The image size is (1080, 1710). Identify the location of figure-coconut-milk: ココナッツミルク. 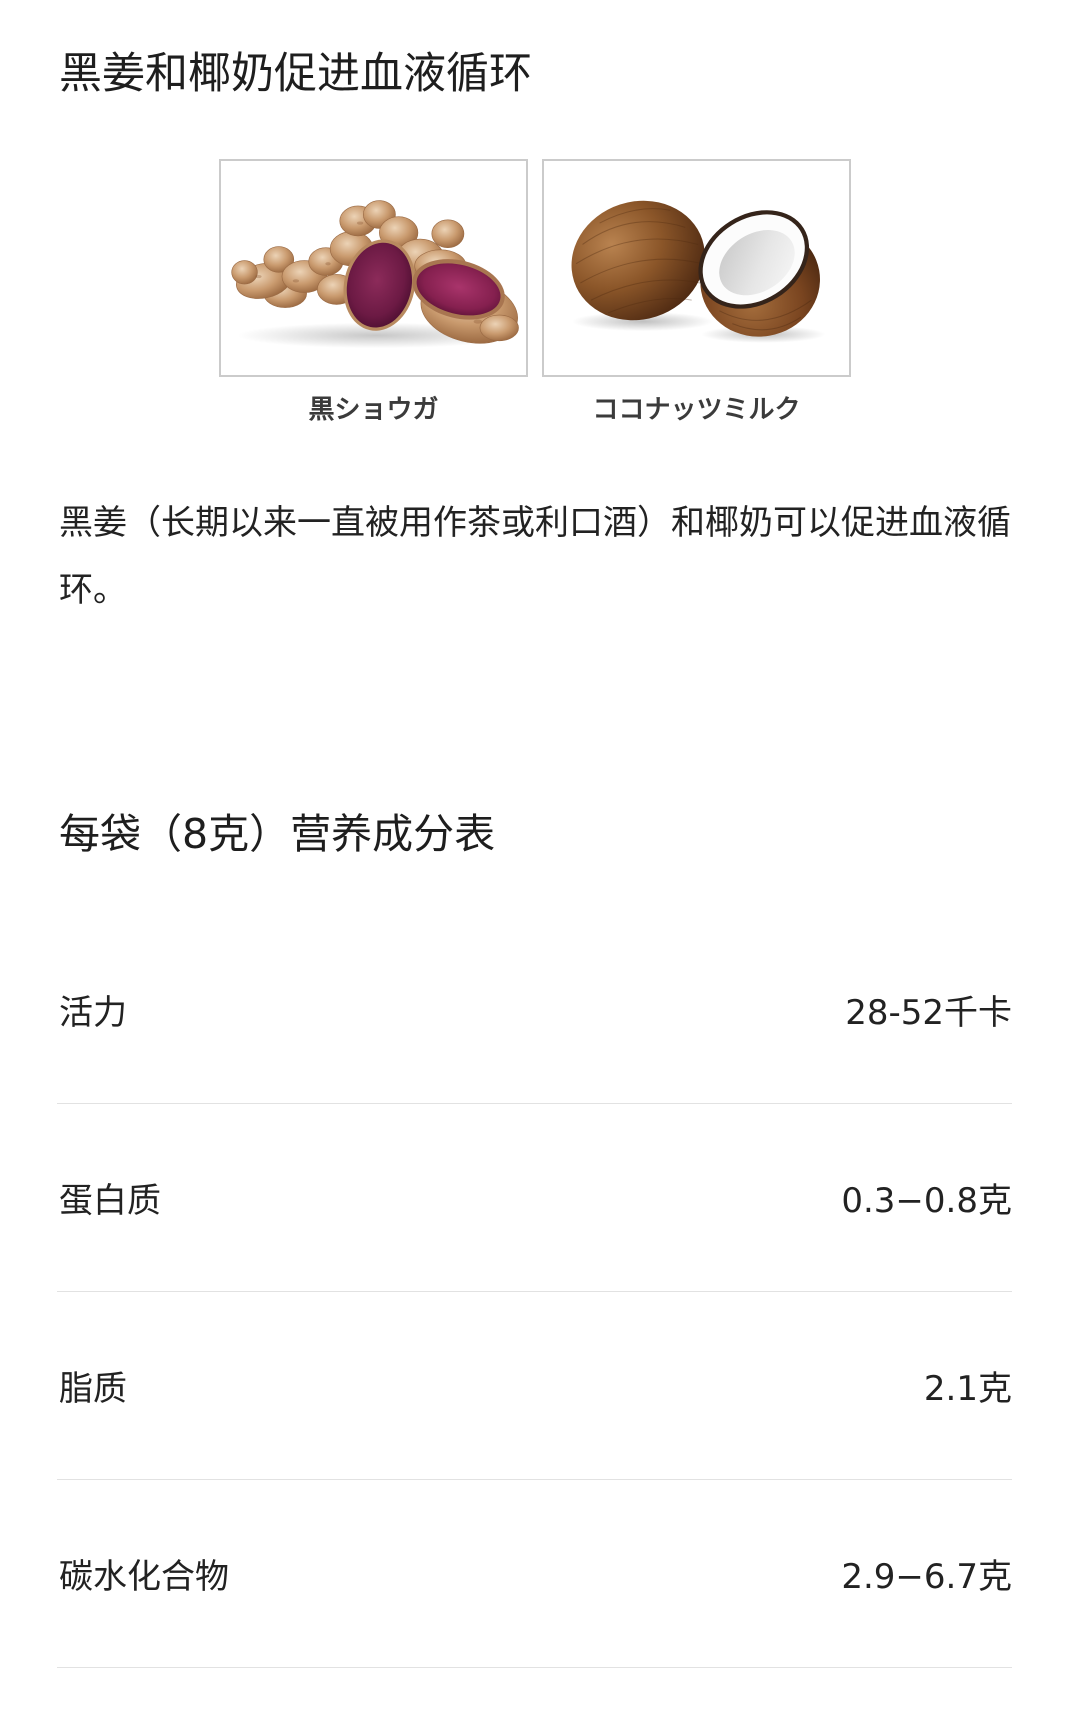
(696, 293).